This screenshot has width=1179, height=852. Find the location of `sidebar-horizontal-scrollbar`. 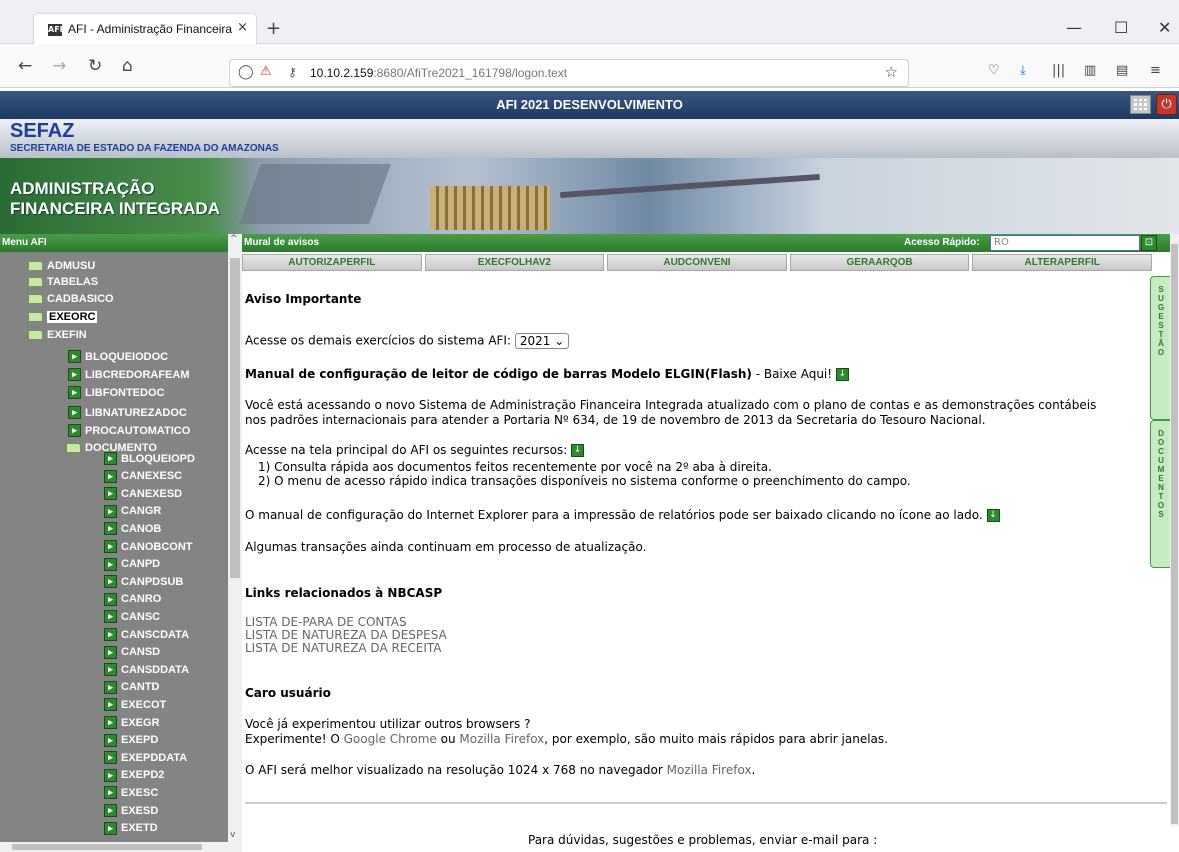

sidebar-horizontal-scrollbar is located at coordinates (121, 847).